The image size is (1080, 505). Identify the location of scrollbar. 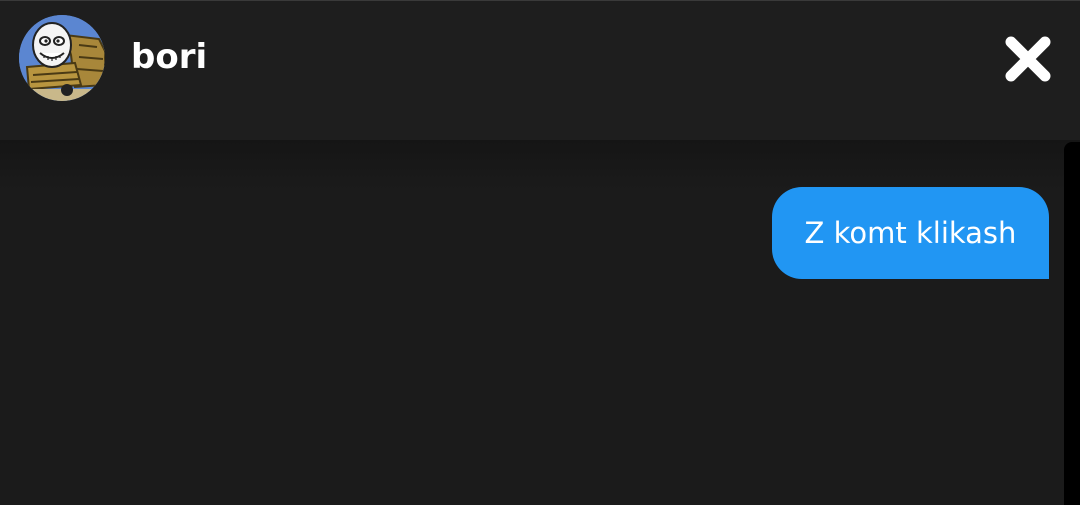
(1072, 323).